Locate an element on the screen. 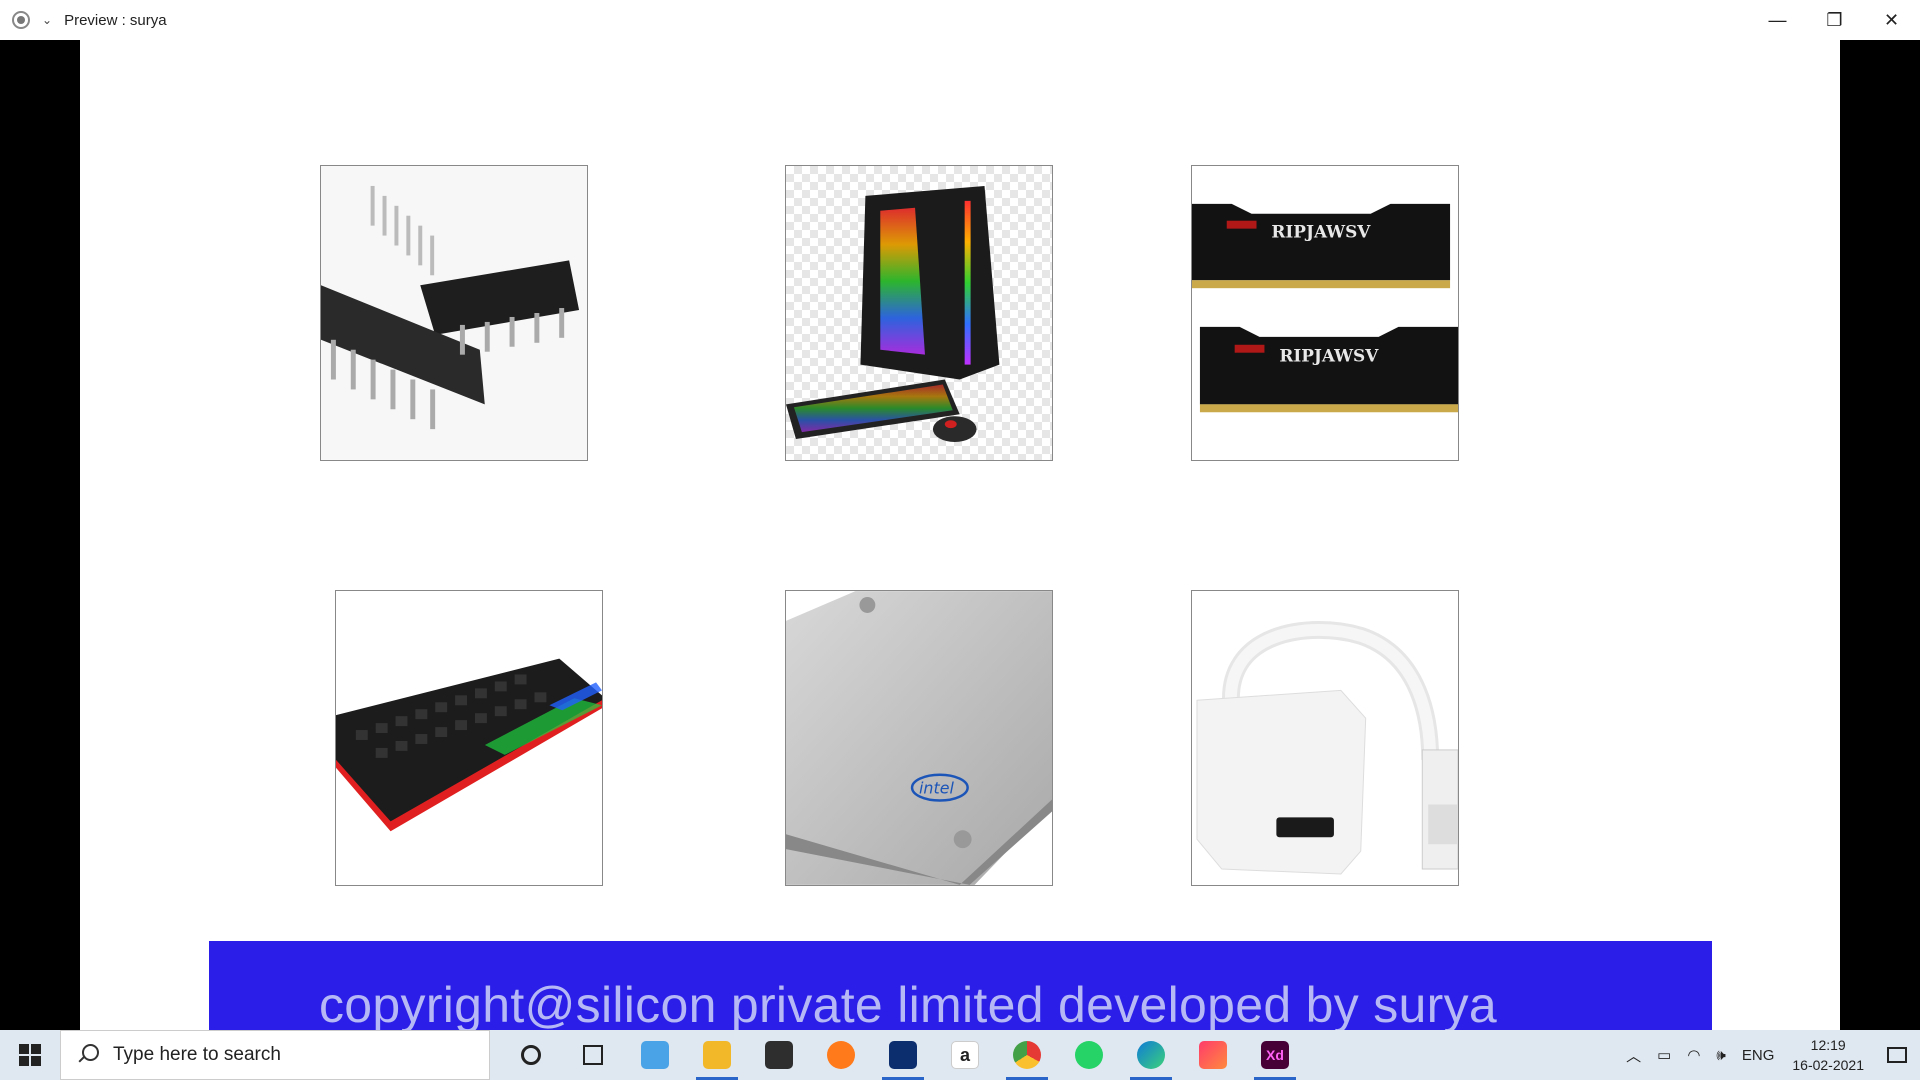 This screenshot has height=1080, width=1920. product-card-ssd-drive: intel is located at coordinates (919, 738).